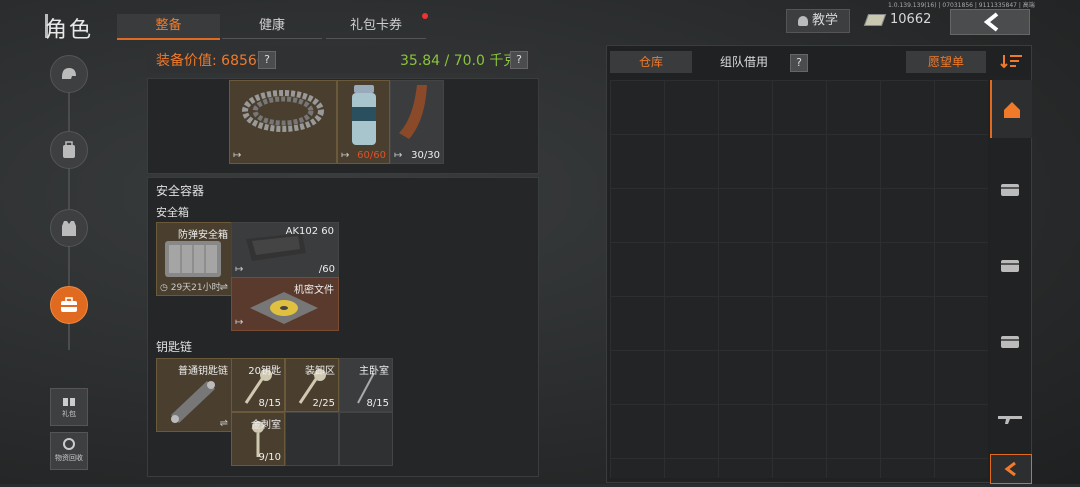  I want to click on bottle-item: ↦ 60/60, so click(363, 122).